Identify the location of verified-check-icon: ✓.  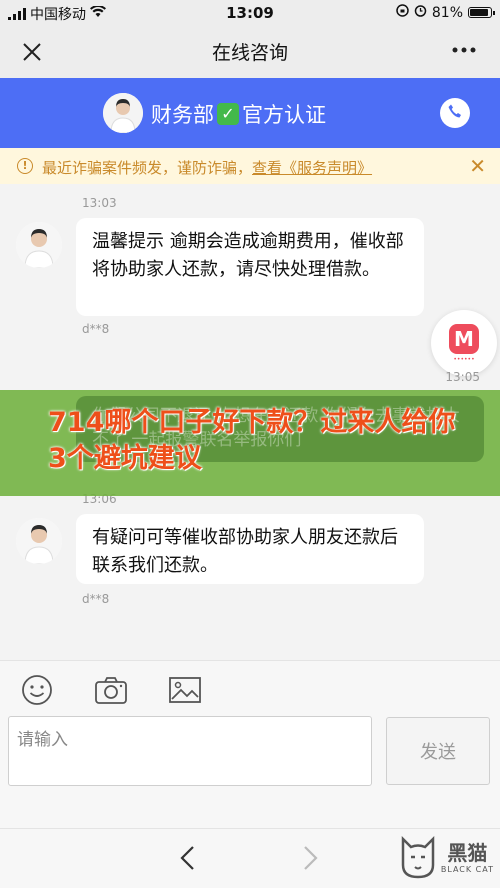
(228, 114).